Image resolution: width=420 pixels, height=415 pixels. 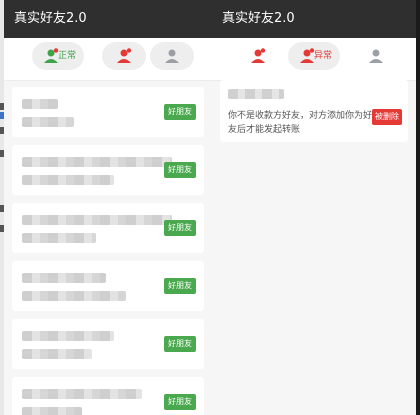 I want to click on tab-abnormal, so click(x=124, y=56).